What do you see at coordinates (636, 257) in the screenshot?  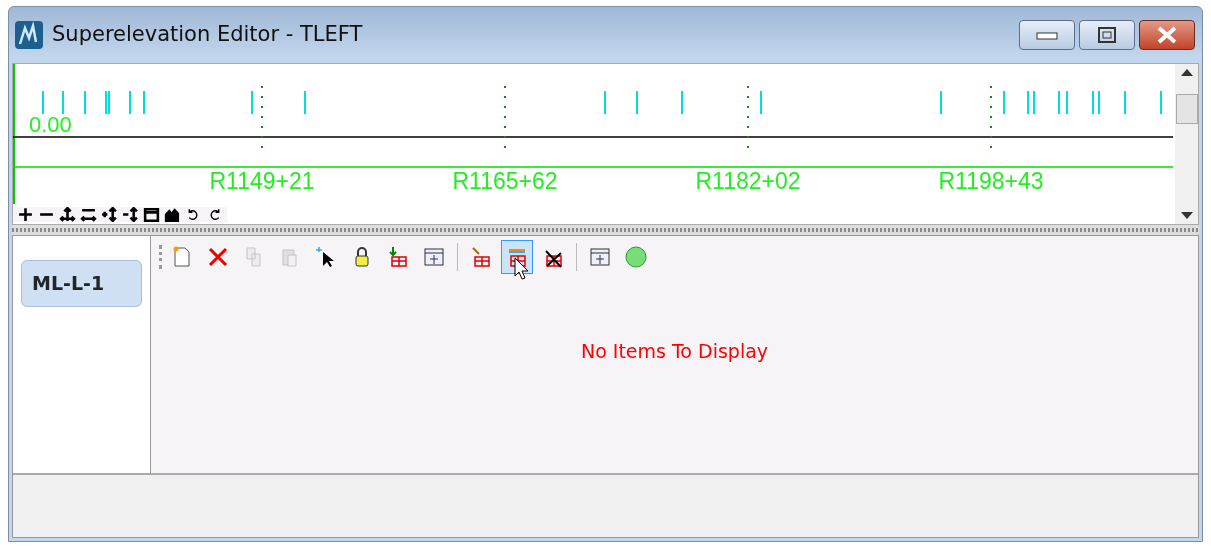 I see `status-circle-icon` at bounding box center [636, 257].